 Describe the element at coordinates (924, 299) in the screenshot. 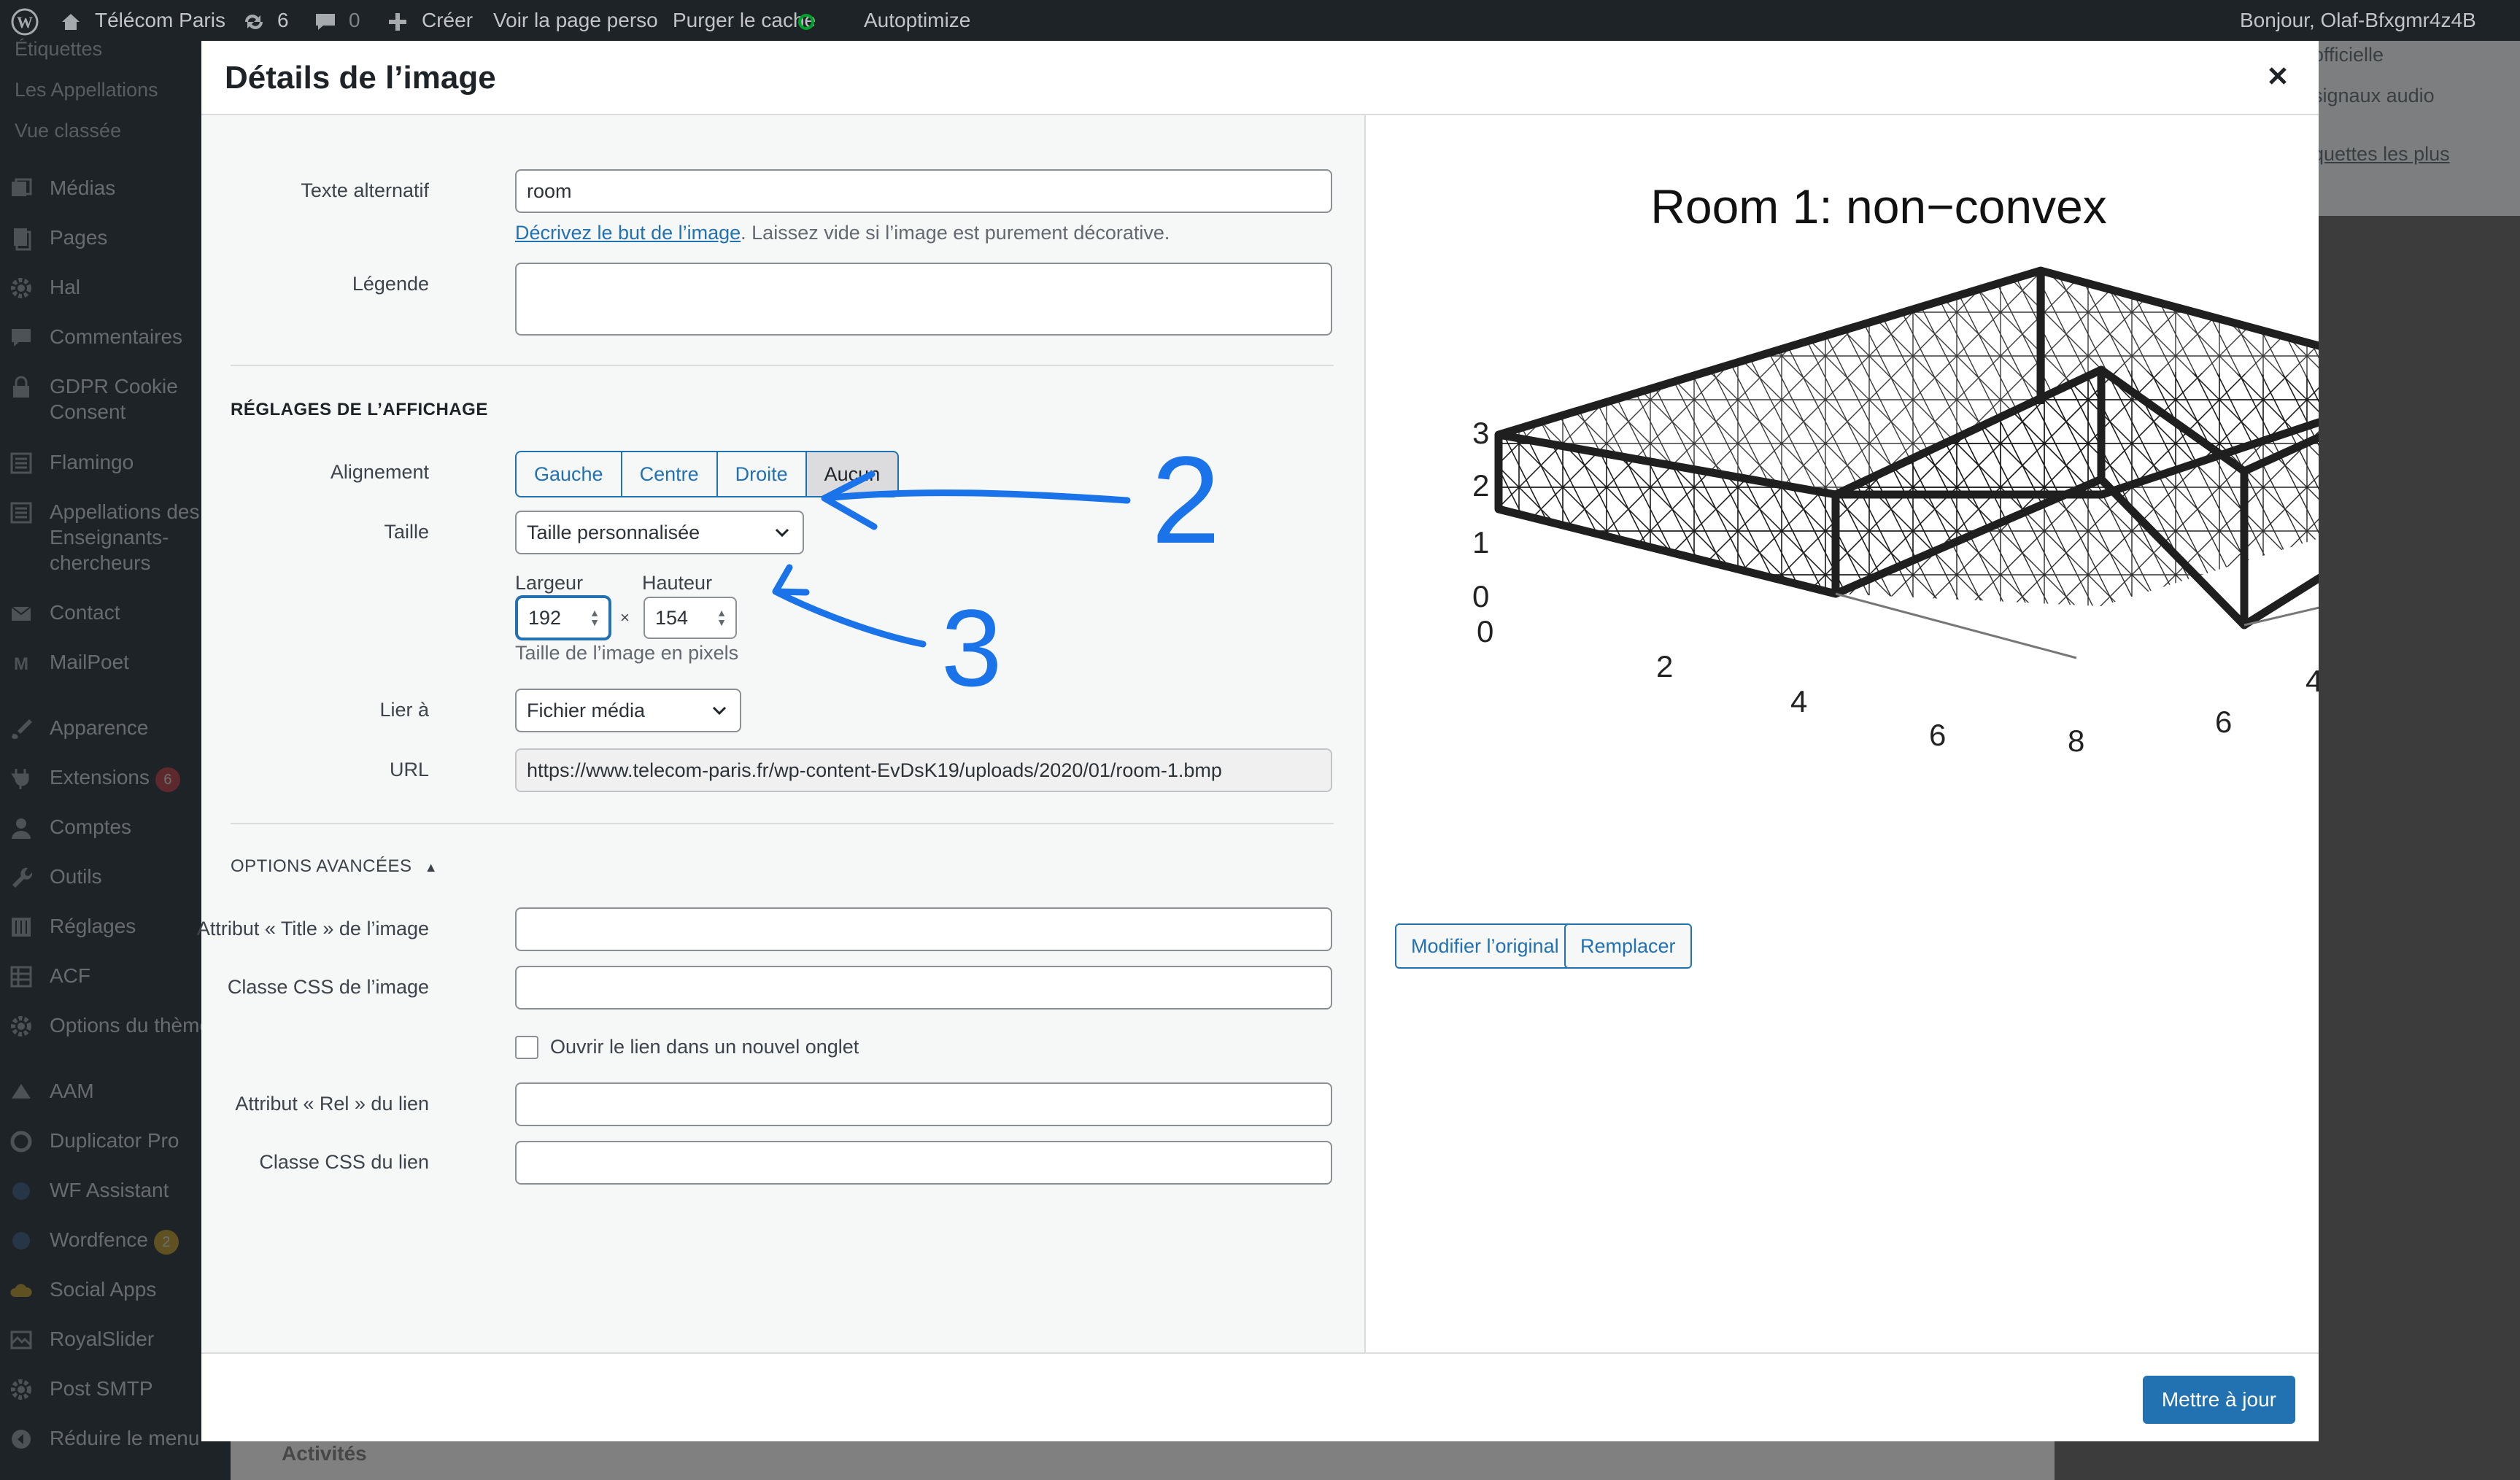

I see `caption-textarea` at that location.